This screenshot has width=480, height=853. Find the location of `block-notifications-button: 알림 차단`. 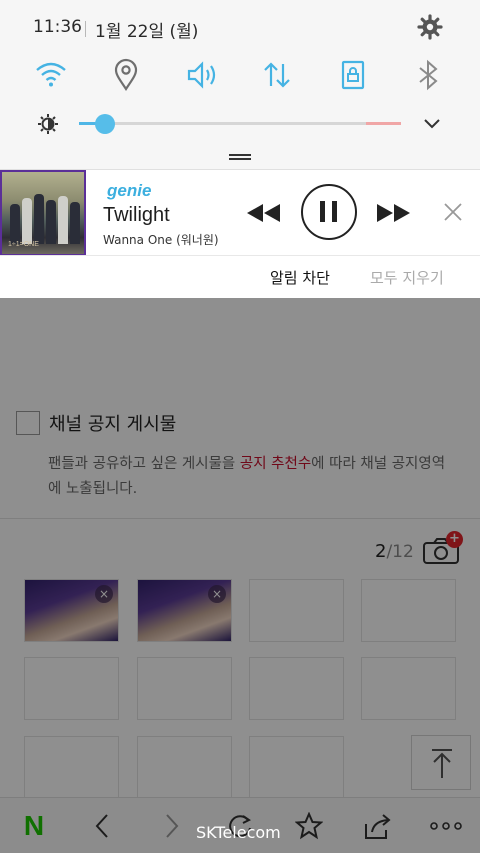

block-notifications-button: 알림 차단 is located at coordinates (300, 277).